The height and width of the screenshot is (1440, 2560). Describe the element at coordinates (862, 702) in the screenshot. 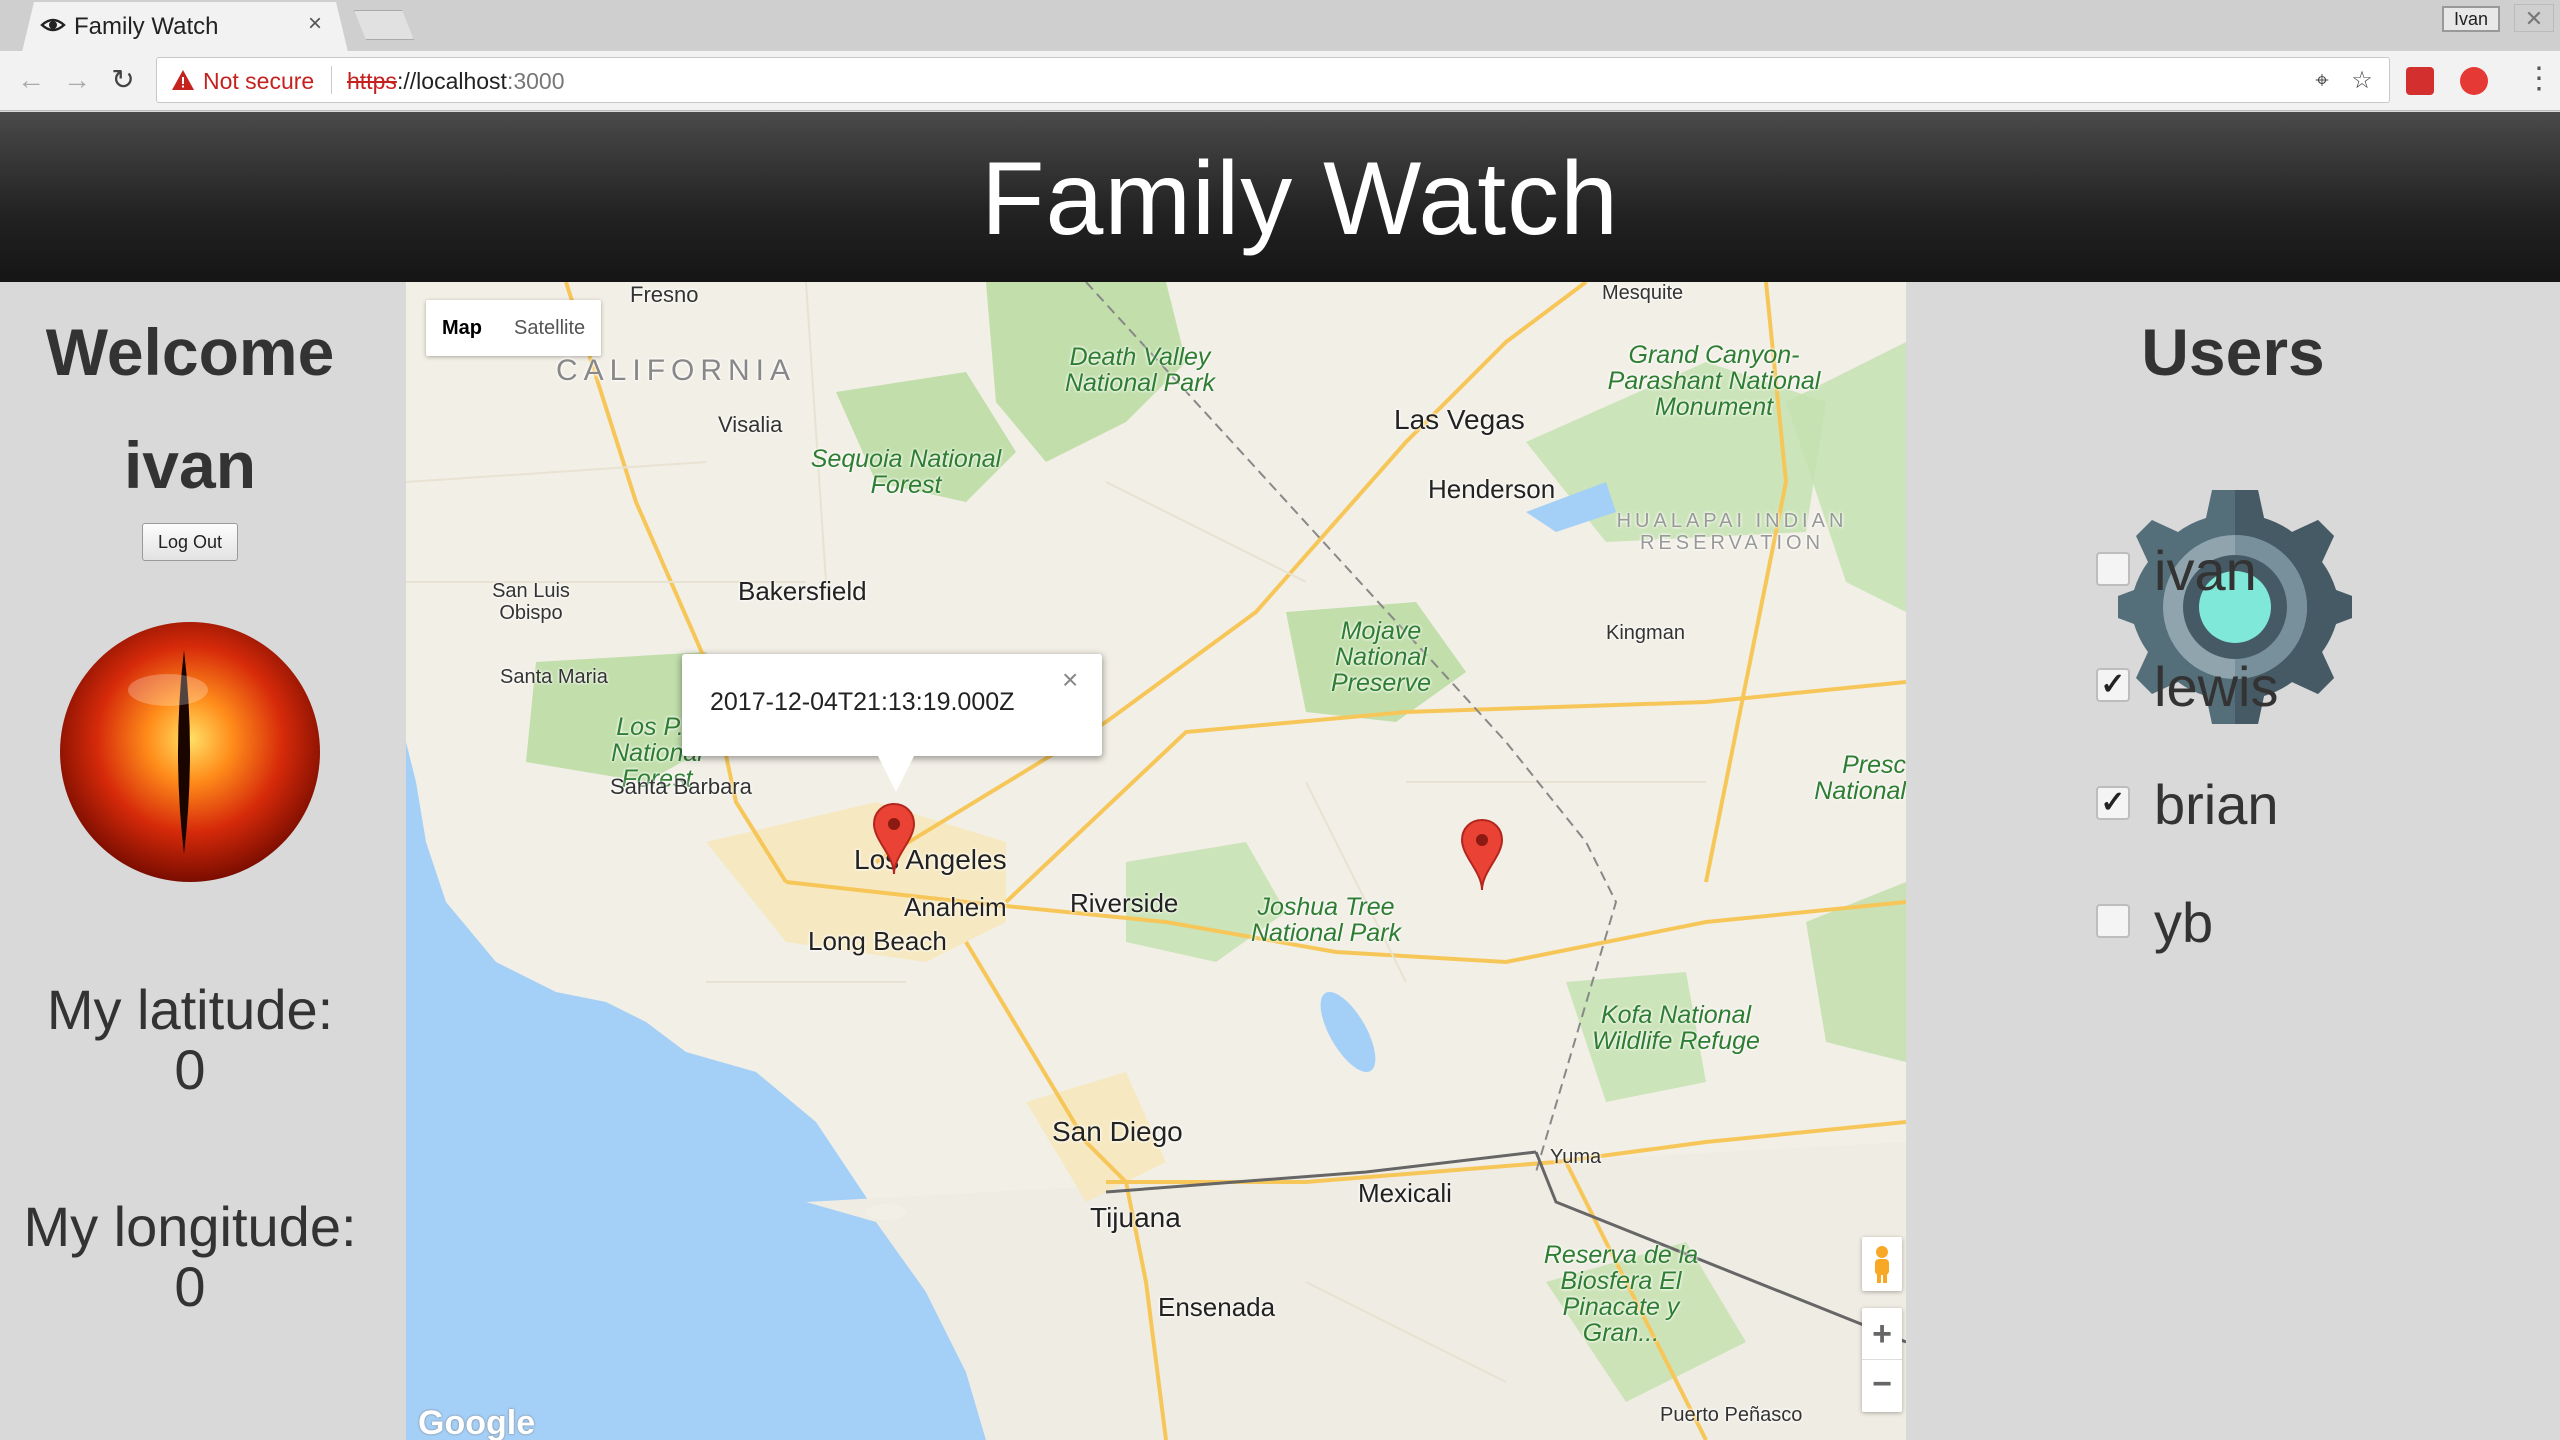

I see `info-timestamp: 2017-12-04T21:13:19.000Z` at that location.